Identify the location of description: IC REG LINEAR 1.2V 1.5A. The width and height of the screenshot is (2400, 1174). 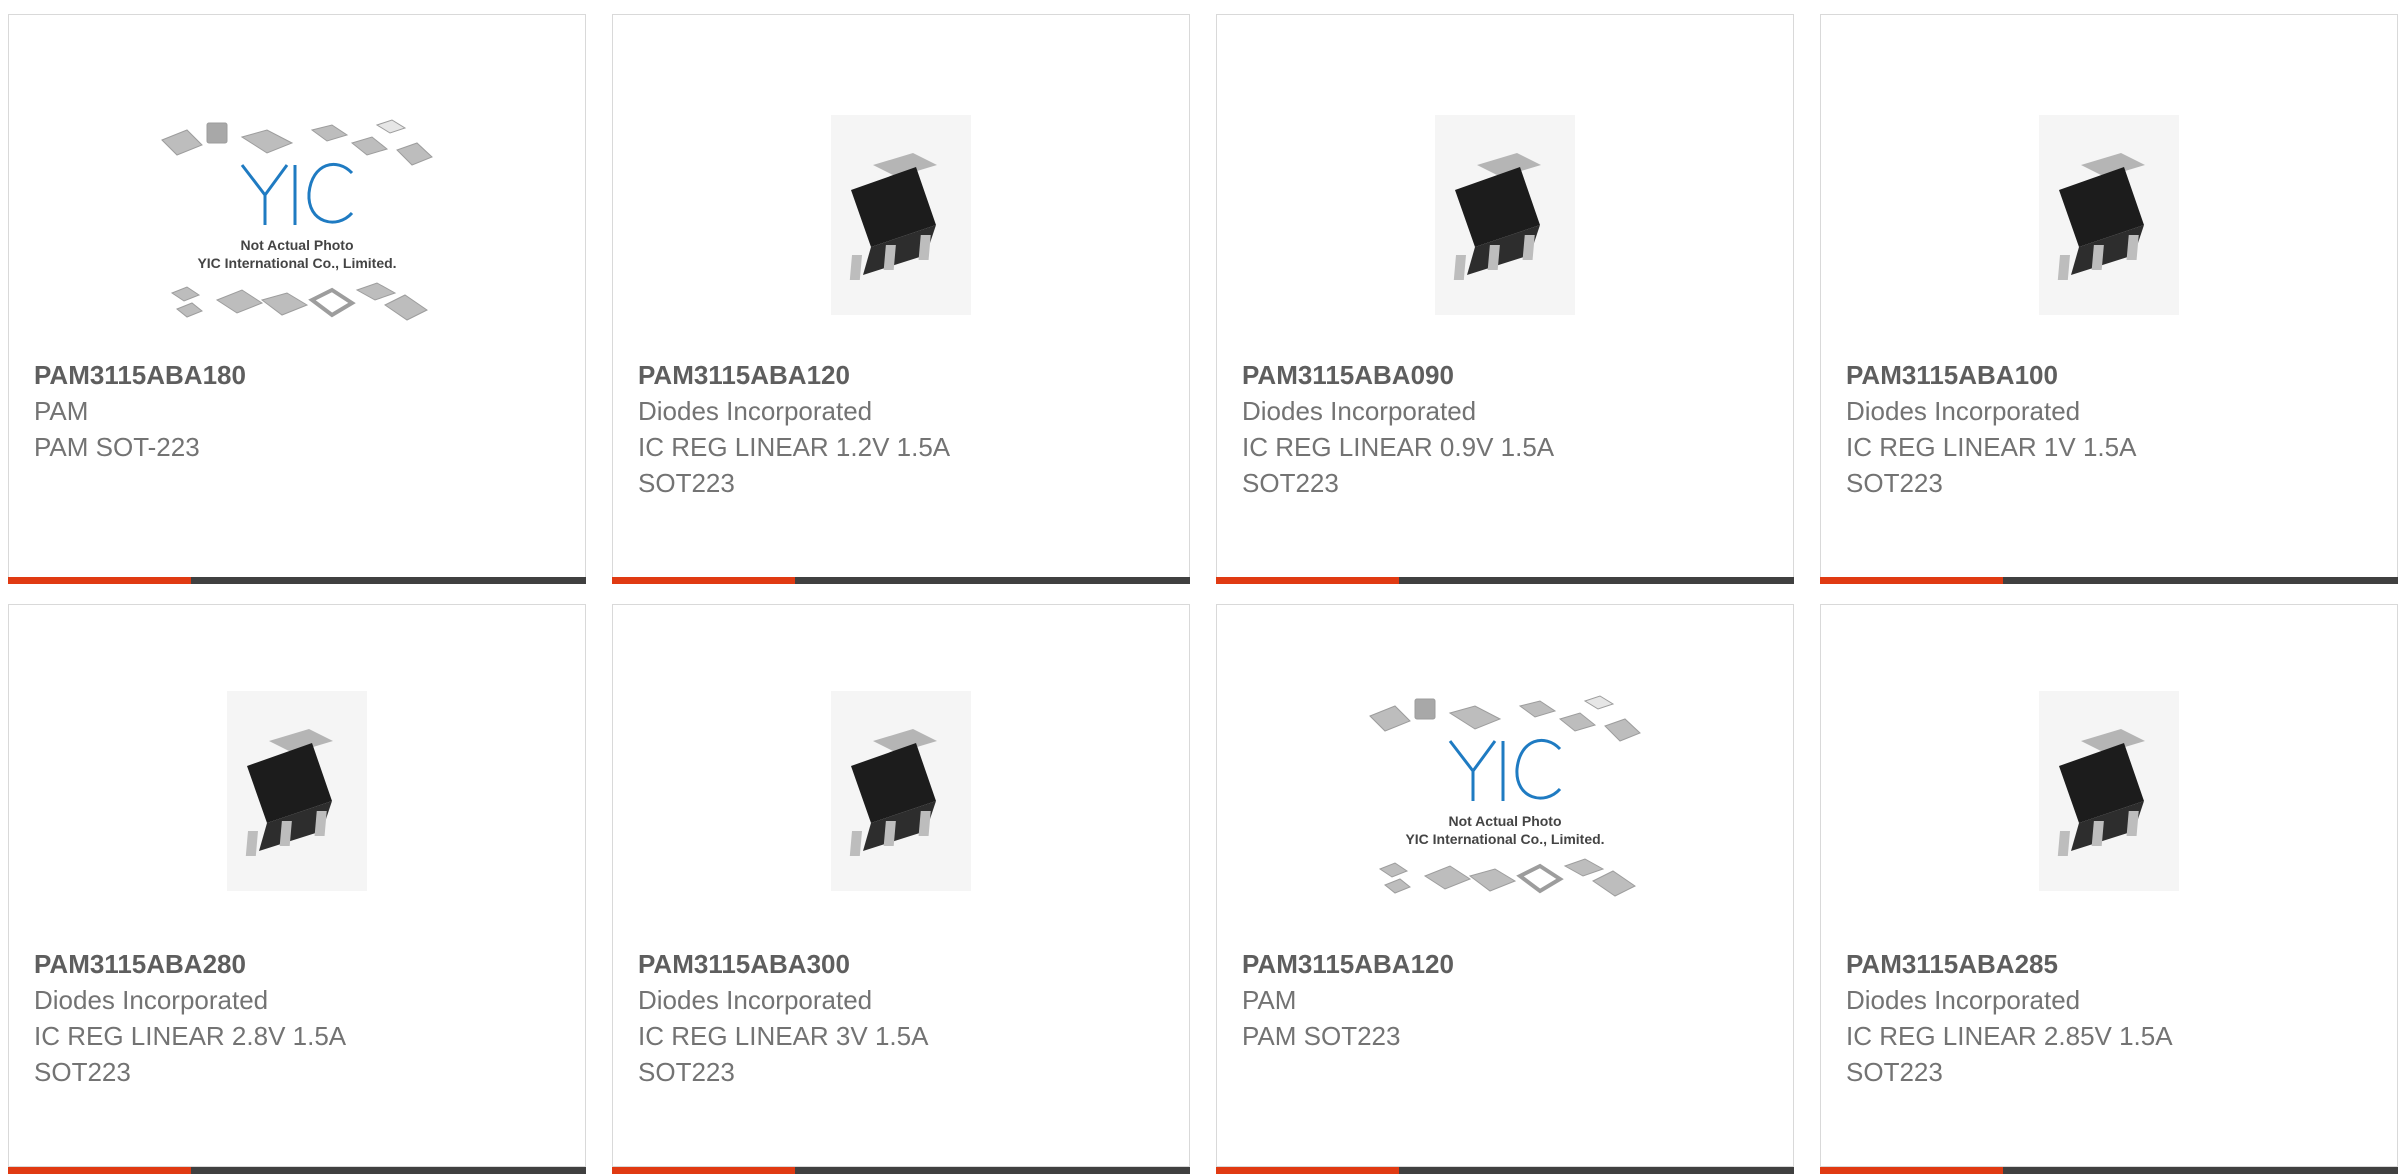
(794, 447).